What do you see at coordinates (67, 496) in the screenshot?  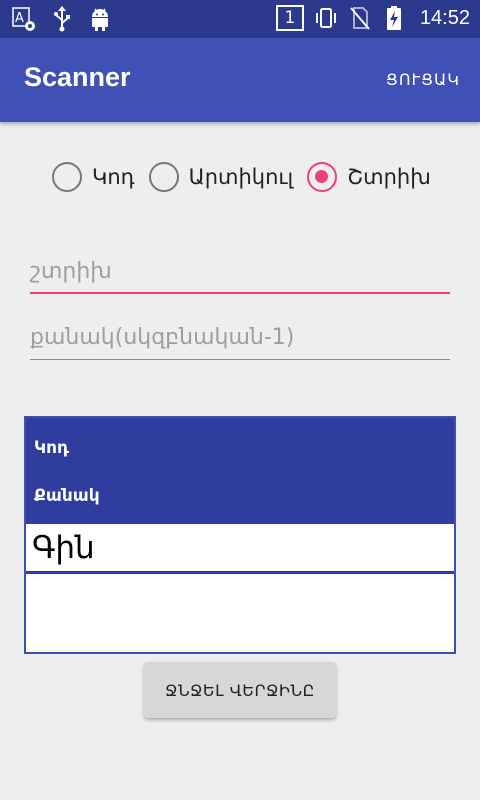 I see `quantity-label: Քանակ` at bounding box center [67, 496].